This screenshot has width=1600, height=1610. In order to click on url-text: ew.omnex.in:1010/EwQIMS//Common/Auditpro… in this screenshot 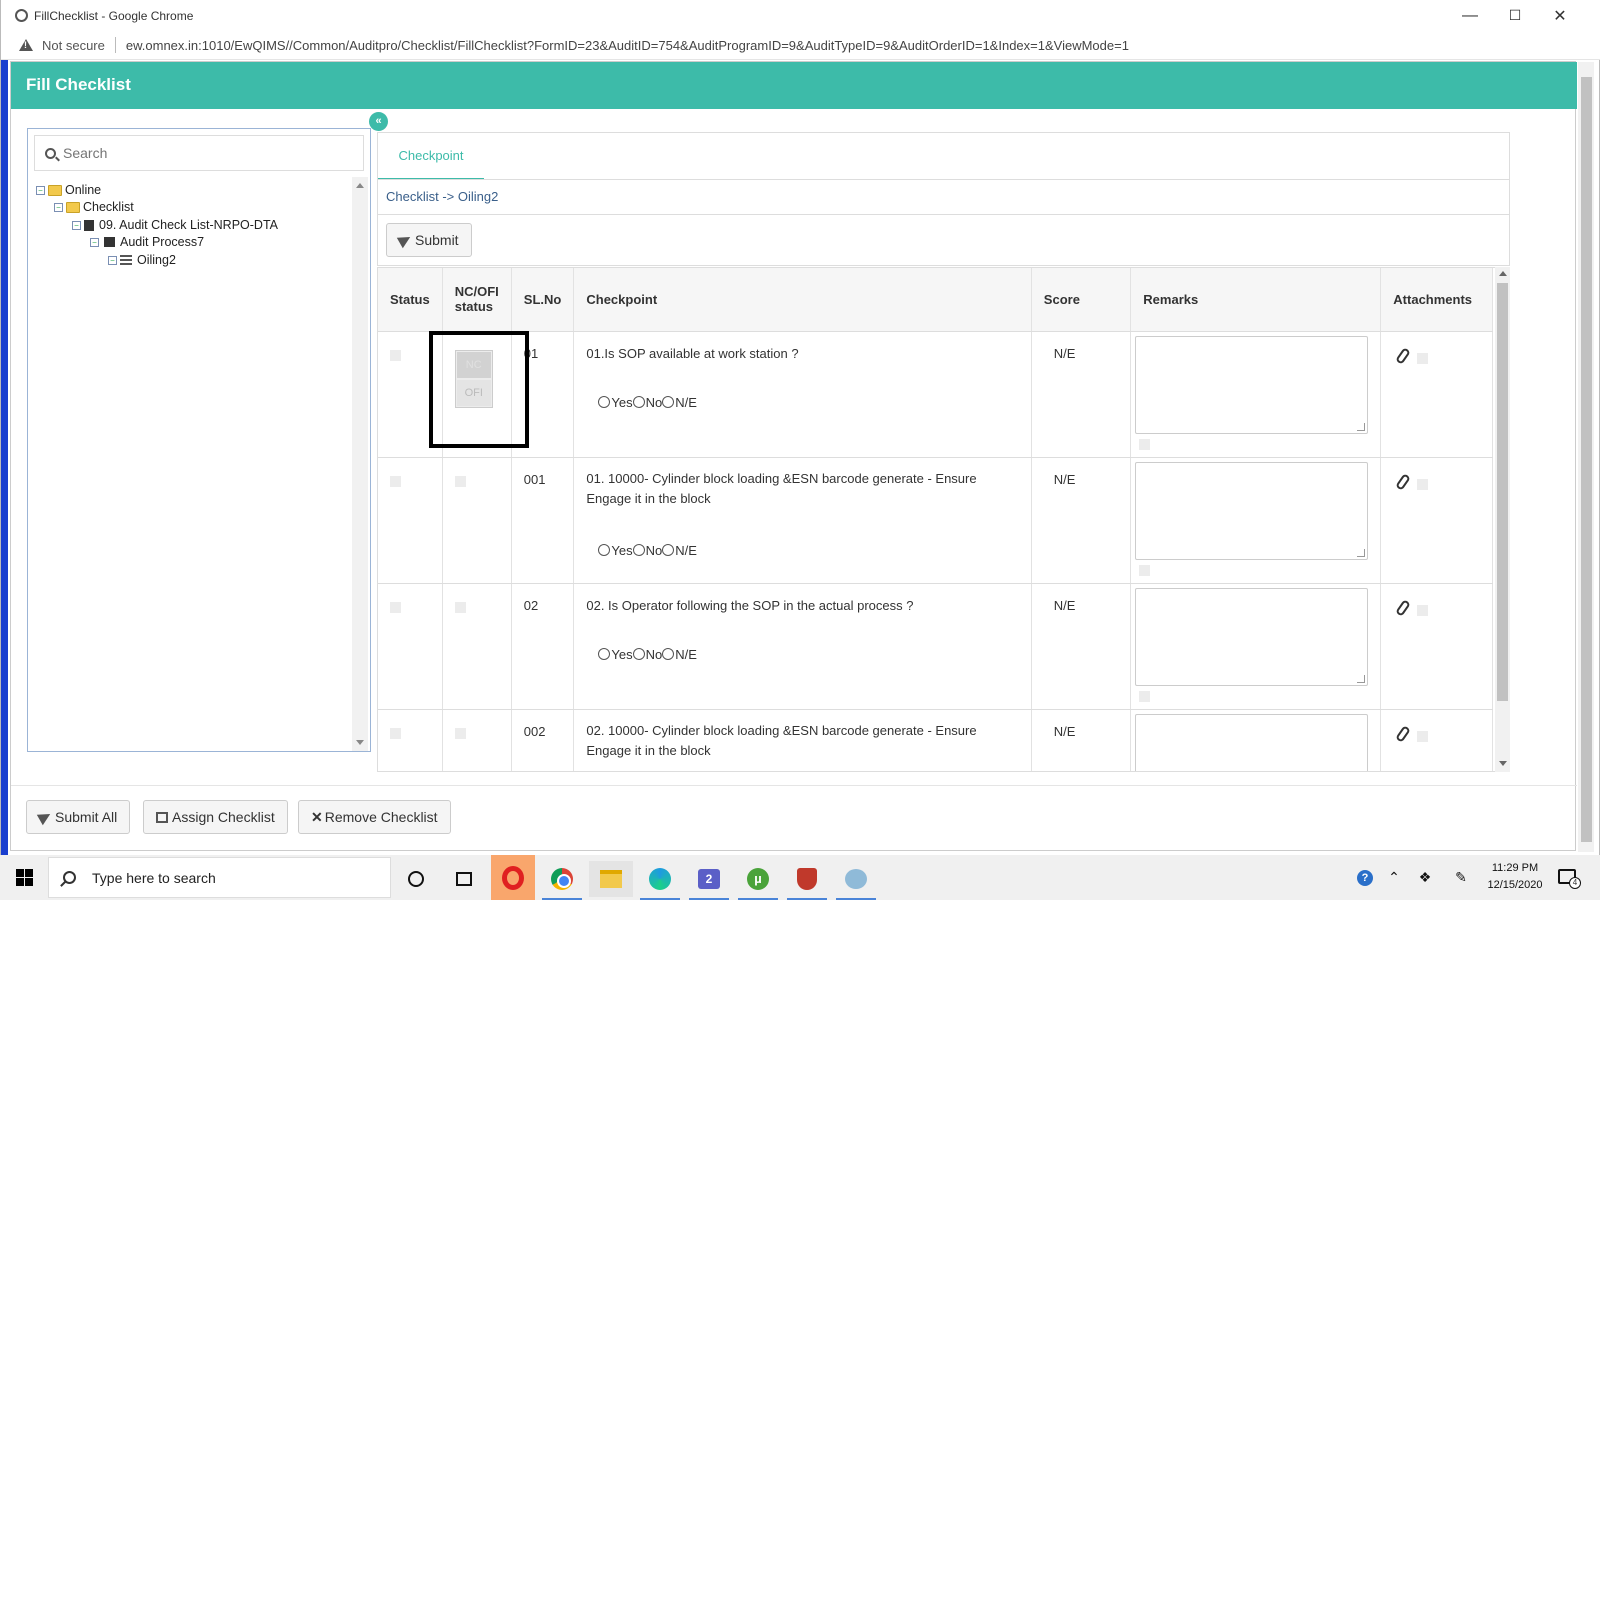, I will do `click(627, 45)`.